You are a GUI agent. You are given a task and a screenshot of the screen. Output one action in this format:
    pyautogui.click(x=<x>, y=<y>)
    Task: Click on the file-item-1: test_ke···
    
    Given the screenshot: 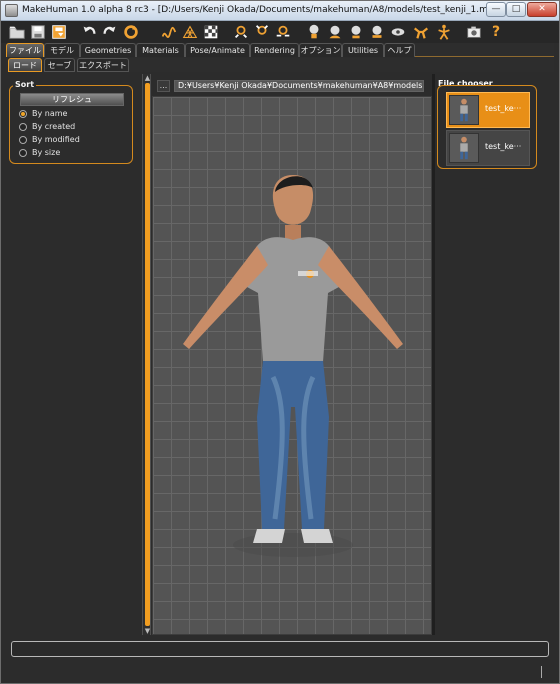 What is the action you would take?
    pyautogui.click(x=488, y=110)
    